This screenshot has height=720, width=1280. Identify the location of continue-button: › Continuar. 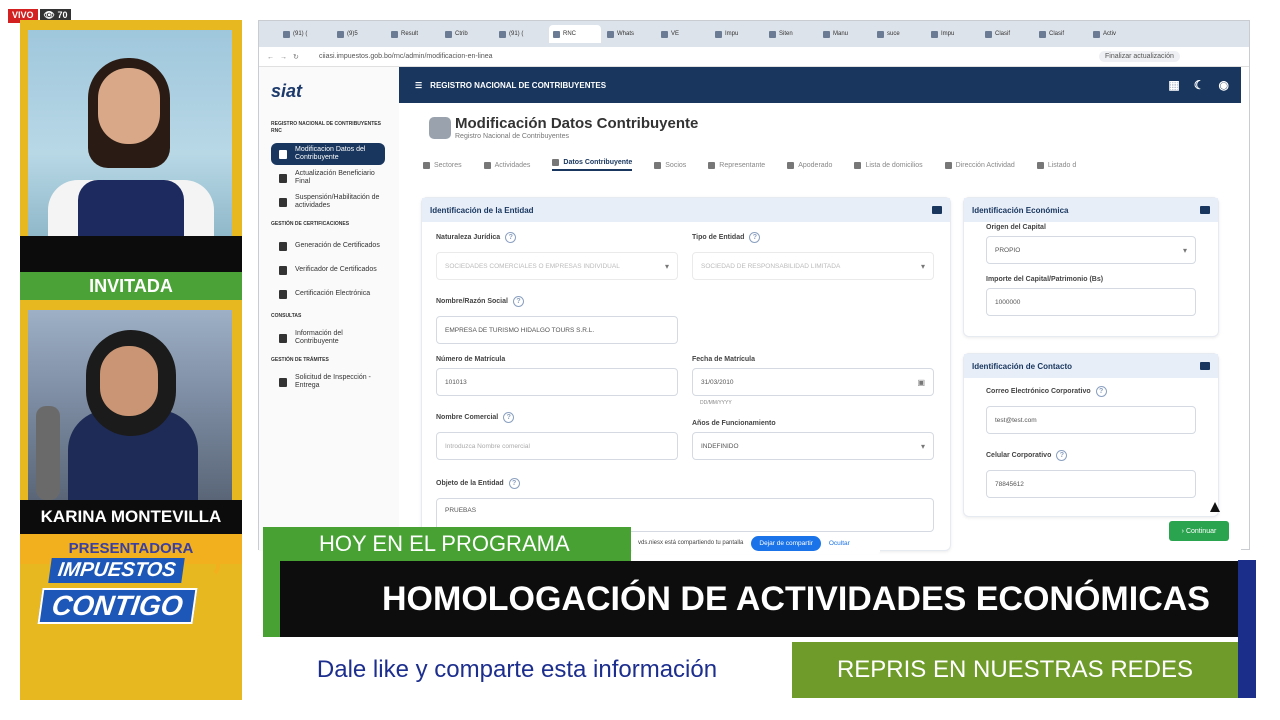
(1199, 531).